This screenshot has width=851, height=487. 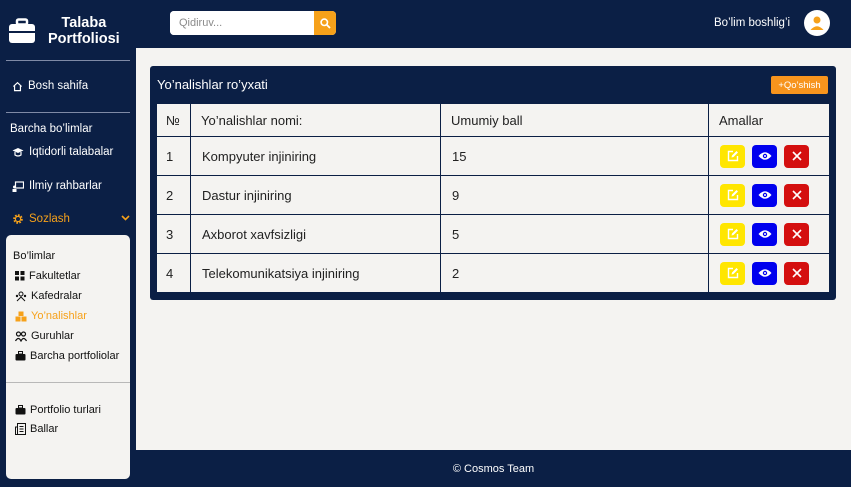 What do you see at coordinates (20, 276) in the screenshot?
I see `grid-icon` at bounding box center [20, 276].